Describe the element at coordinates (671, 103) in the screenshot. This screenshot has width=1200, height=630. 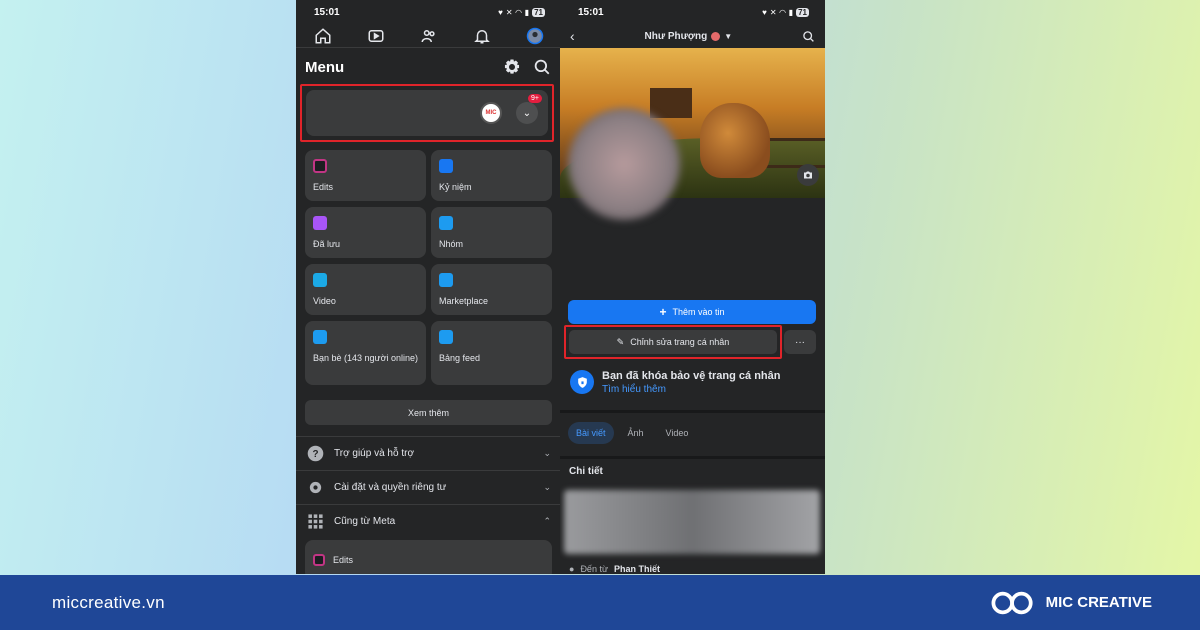
I see `cover-barn` at that location.